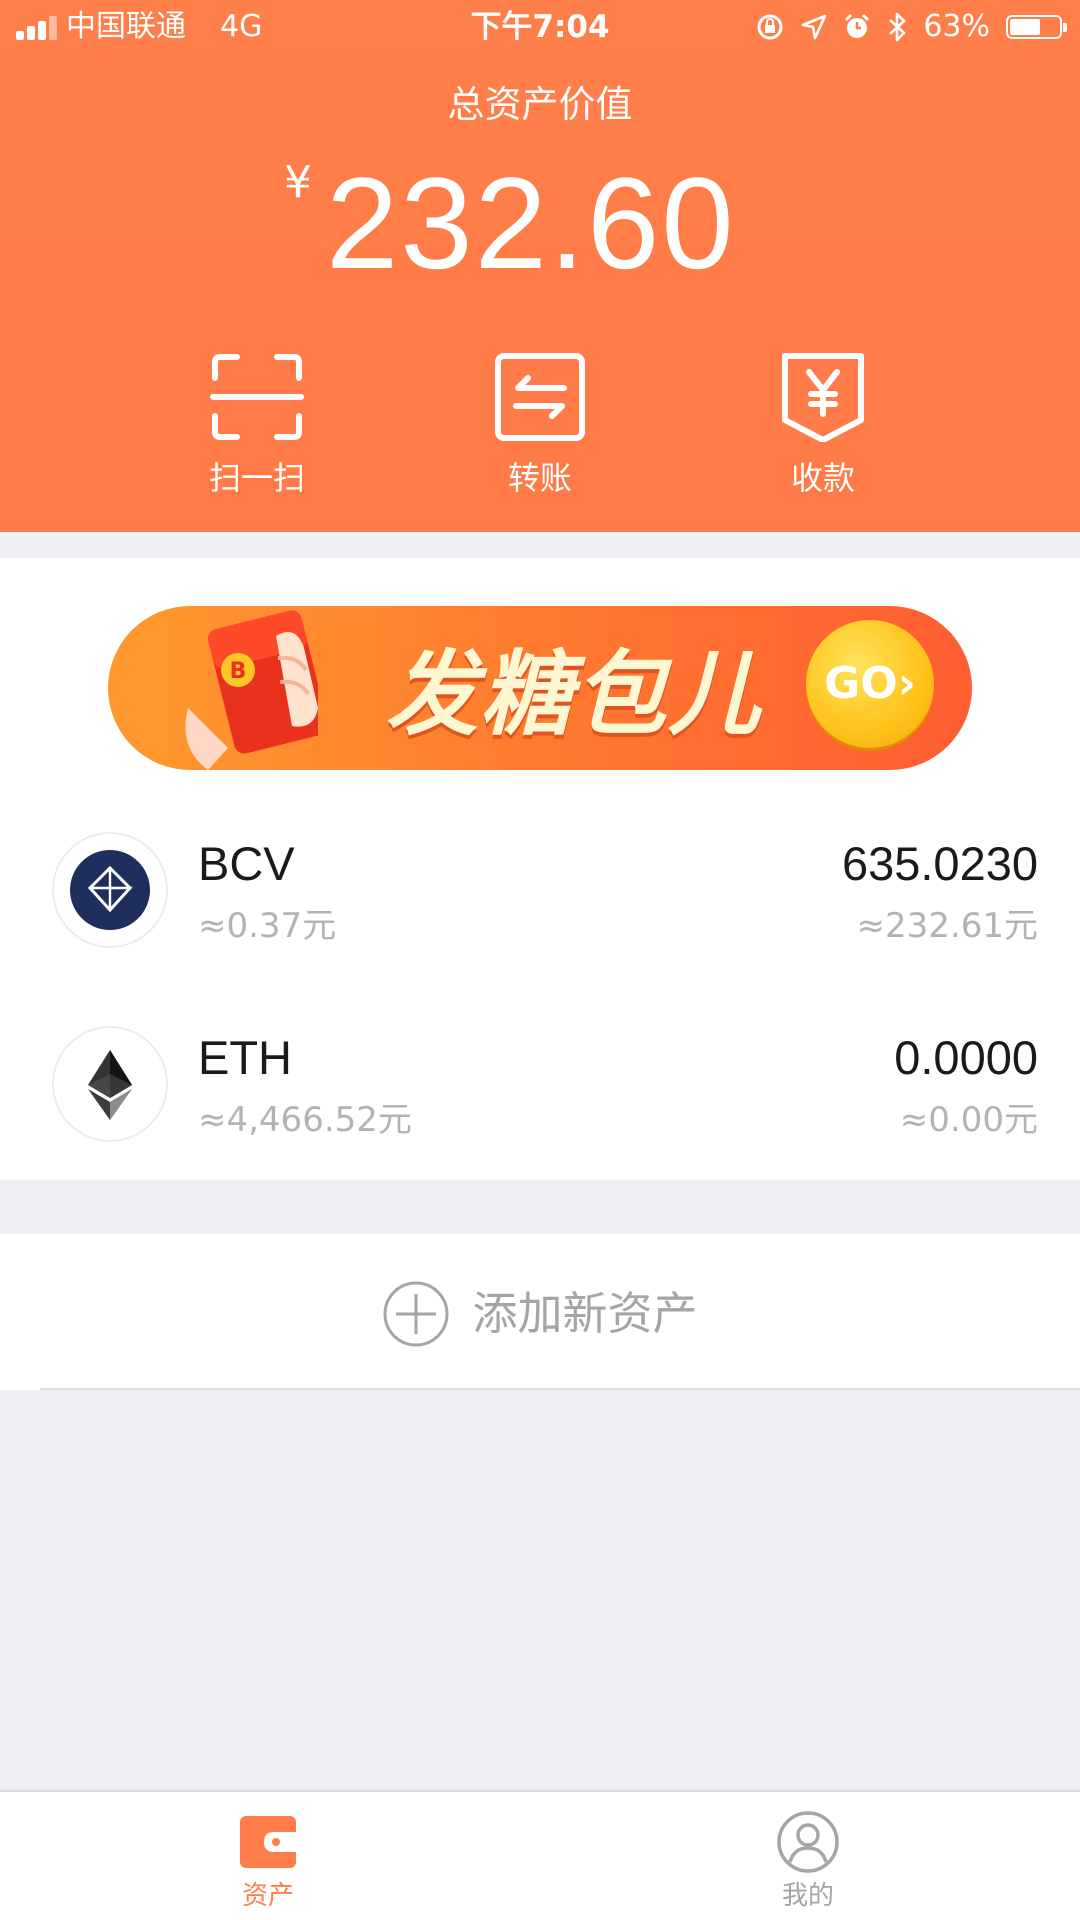 This screenshot has height=1920, width=1080. I want to click on receive-button: 收款, so click(823, 425).